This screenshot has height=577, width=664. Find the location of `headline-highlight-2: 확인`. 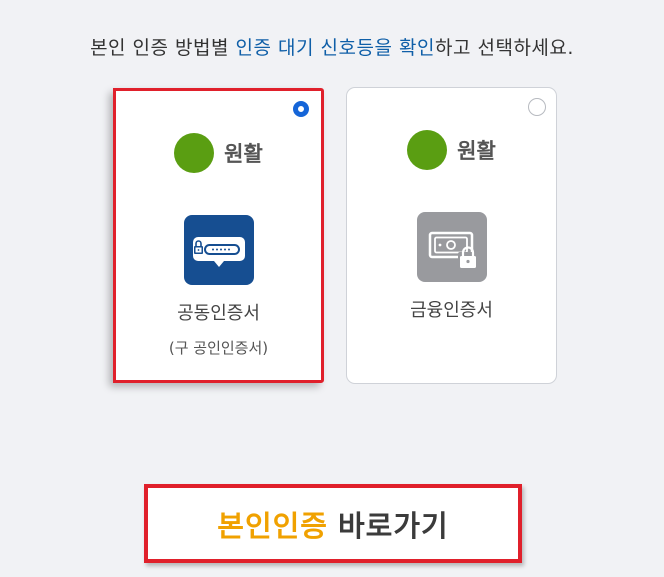

headline-highlight-2: 확인 is located at coordinates (417, 48).